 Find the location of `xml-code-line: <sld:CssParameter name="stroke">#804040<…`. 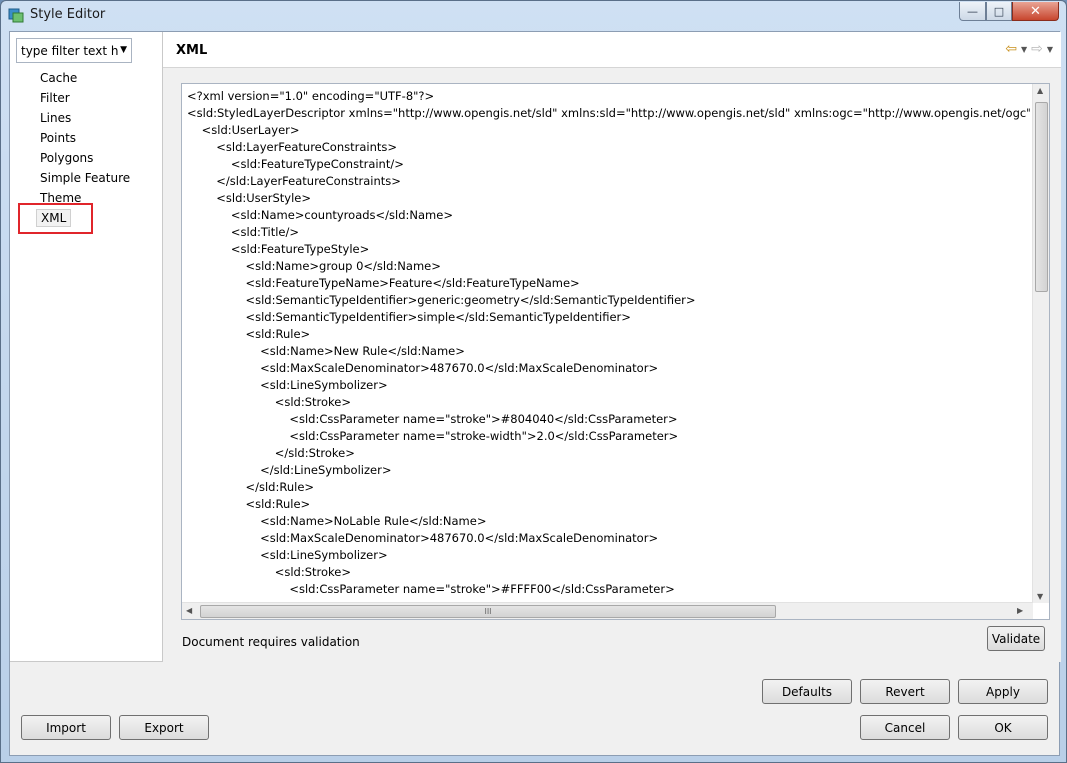

xml-code-line: <sld:CssParameter name="stroke">#804040<… is located at coordinates (608, 419).